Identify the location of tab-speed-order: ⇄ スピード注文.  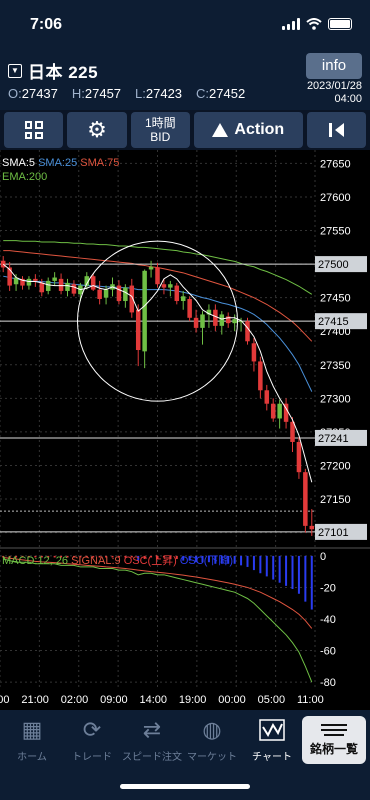
(152, 739).